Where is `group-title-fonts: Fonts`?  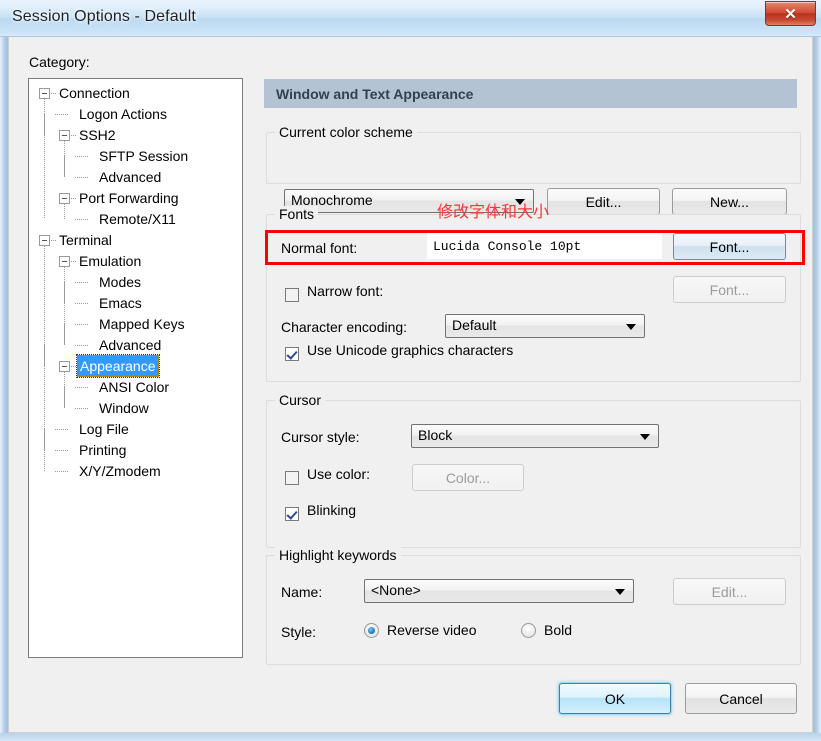
group-title-fonts: Fonts is located at coordinates (297, 214).